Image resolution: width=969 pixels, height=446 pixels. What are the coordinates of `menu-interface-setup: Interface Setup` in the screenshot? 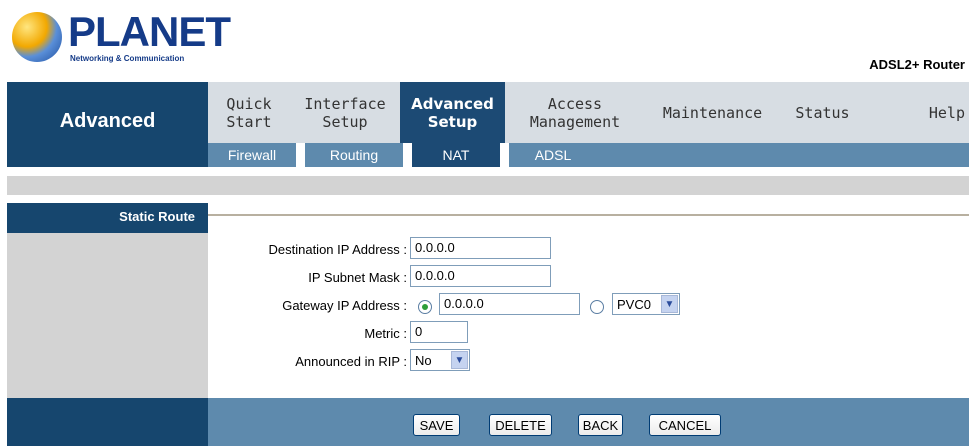 It's located at (345, 112).